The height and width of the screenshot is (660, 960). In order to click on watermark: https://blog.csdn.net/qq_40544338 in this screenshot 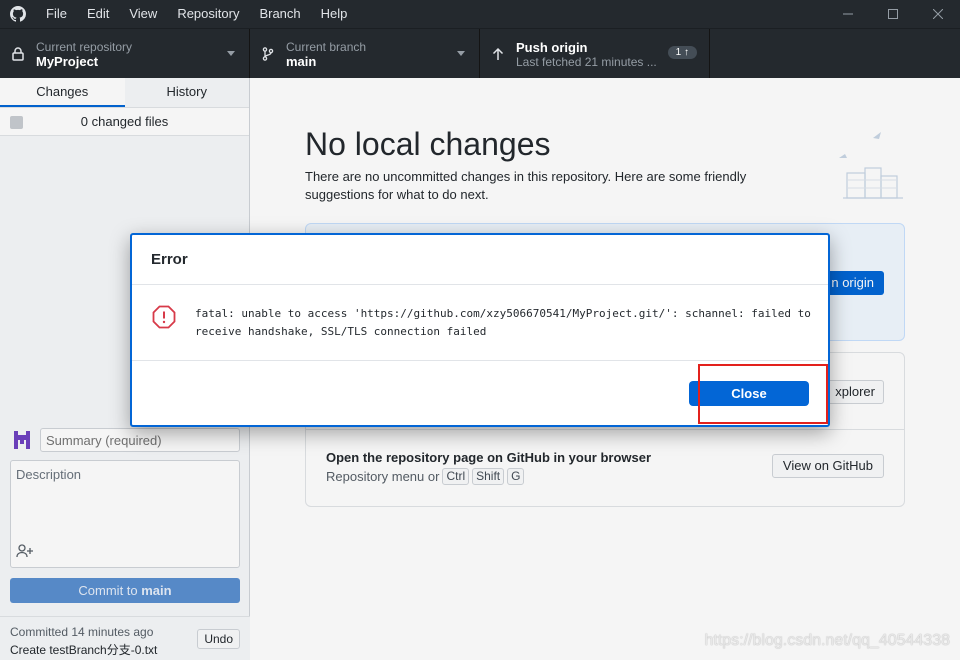, I will do `click(827, 640)`.